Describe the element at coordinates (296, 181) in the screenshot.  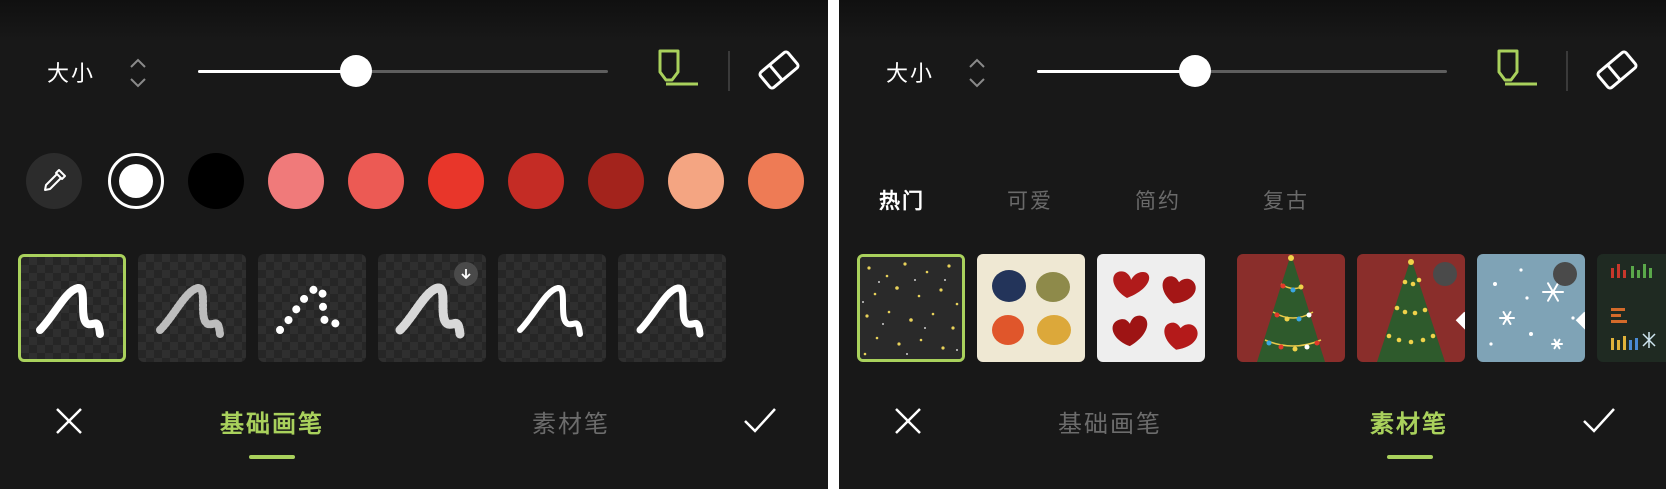
I see `color-pink` at that location.